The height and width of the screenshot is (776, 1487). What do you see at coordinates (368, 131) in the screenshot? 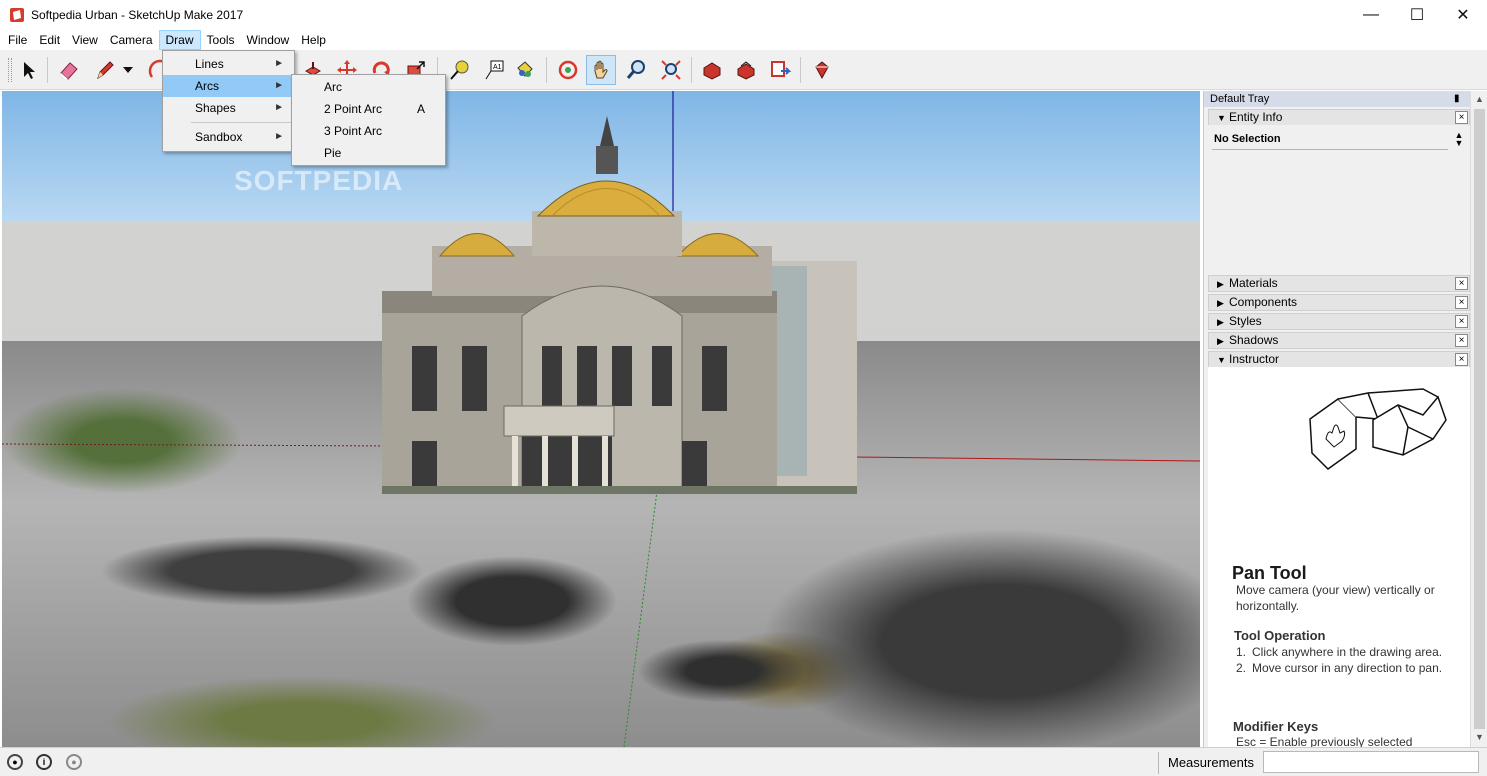
I see `arcs-menu-3-point-arc: 3 Point Arc` at bounding box center [368, 131].